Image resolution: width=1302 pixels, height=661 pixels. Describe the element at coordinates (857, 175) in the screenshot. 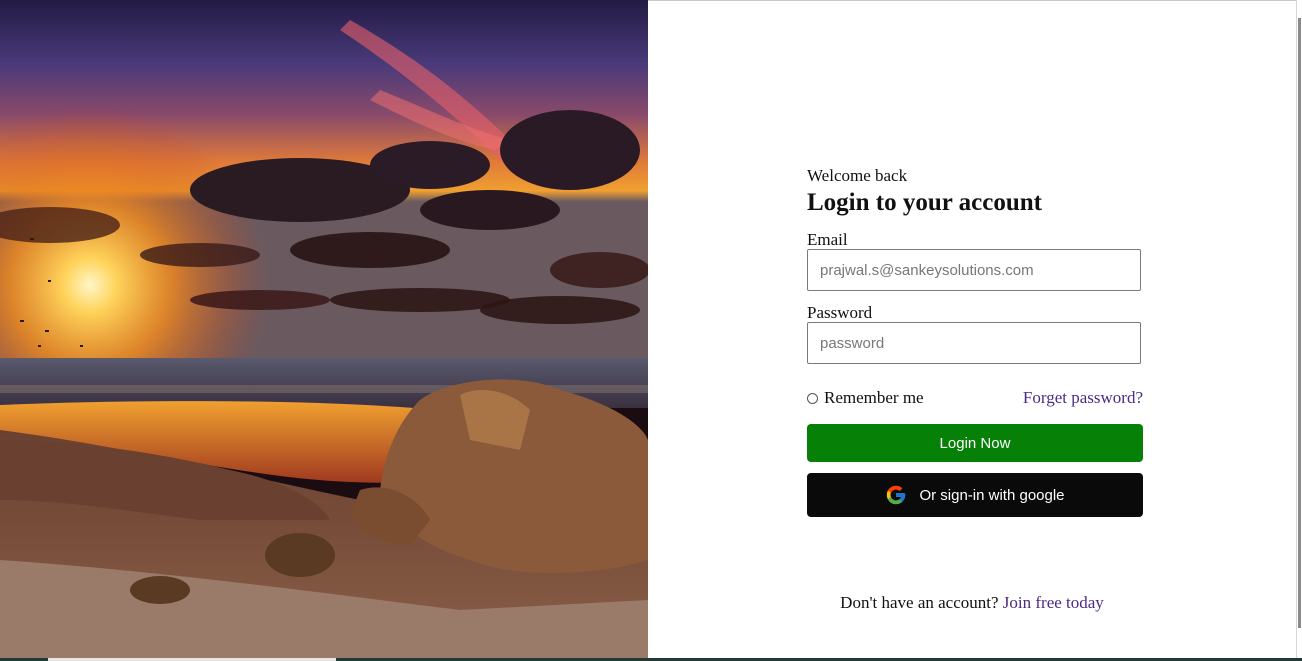

I see `welcome-text: Welcome back` at that location.